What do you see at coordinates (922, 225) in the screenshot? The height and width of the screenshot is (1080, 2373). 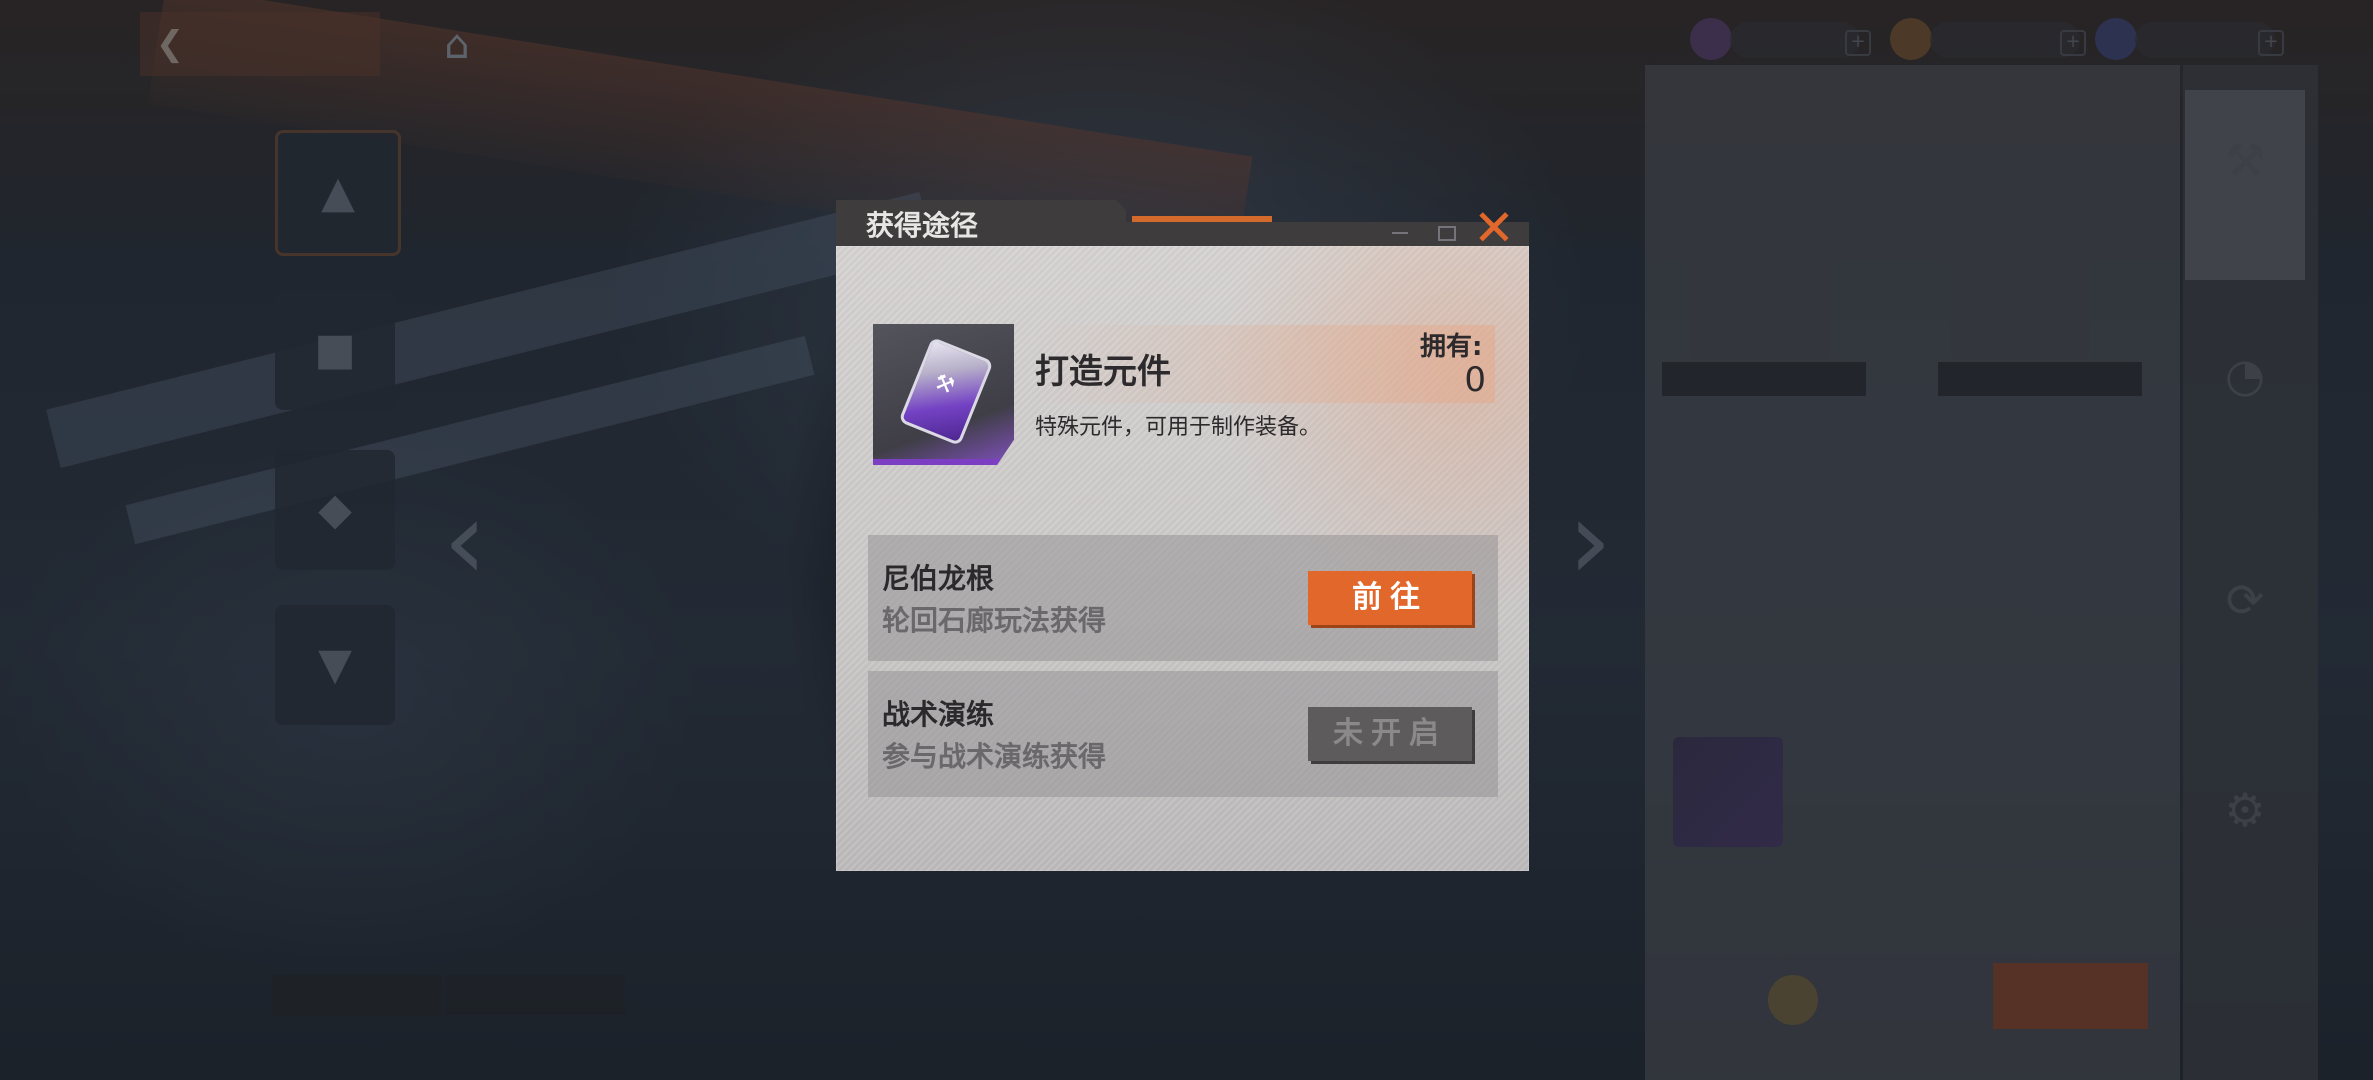 I see `dialog-title: 获得途径` at bounding box center [922, 225].